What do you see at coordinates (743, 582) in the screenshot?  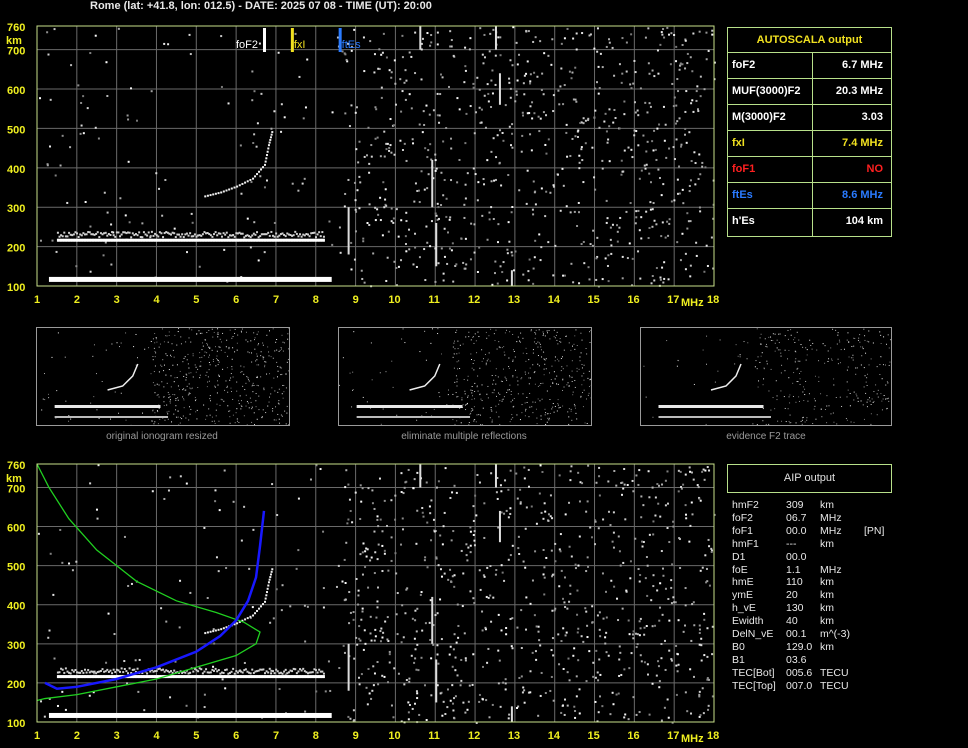 I see `aip-cell: hmE` at bounding box center [743, 582].